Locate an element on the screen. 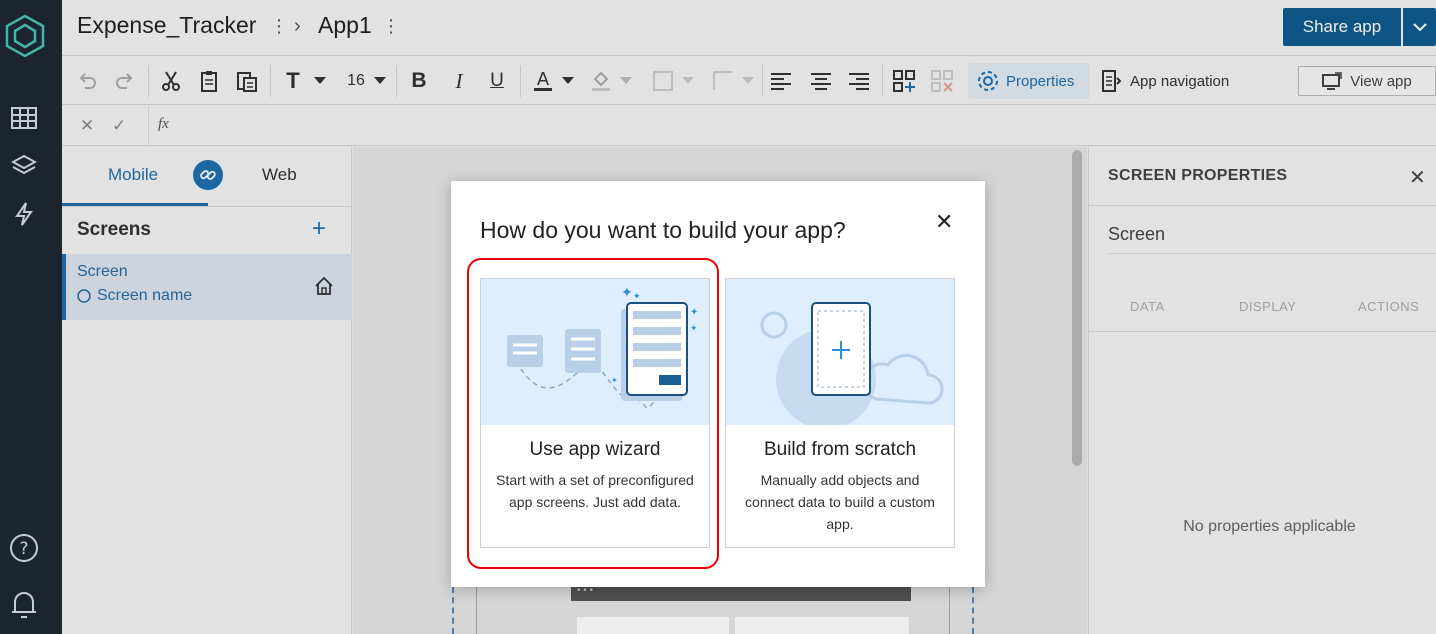 The height and width of the screenshot is (634, 1436). scratch-card-title: Build from scratch is located at coordinates (840, 449).